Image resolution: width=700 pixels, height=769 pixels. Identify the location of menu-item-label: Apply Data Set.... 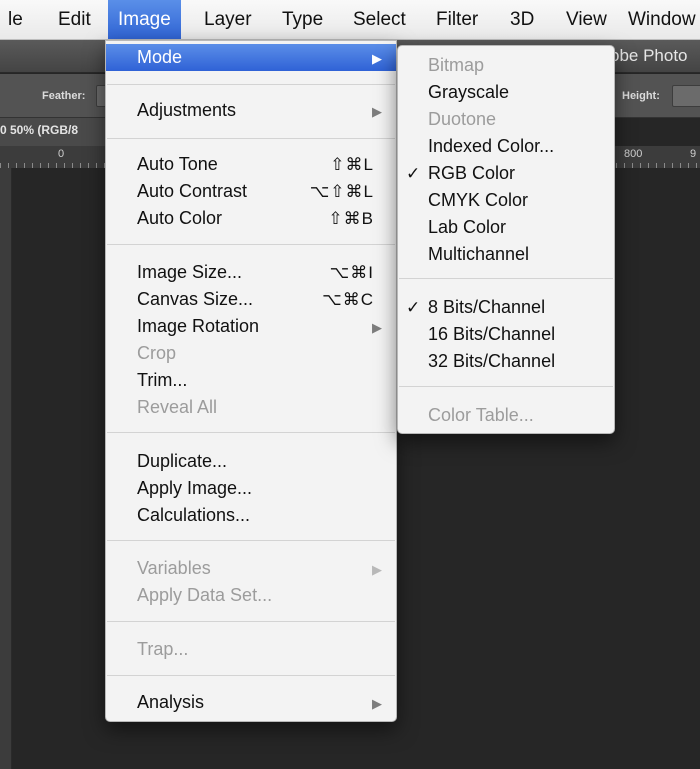
(205, 595).